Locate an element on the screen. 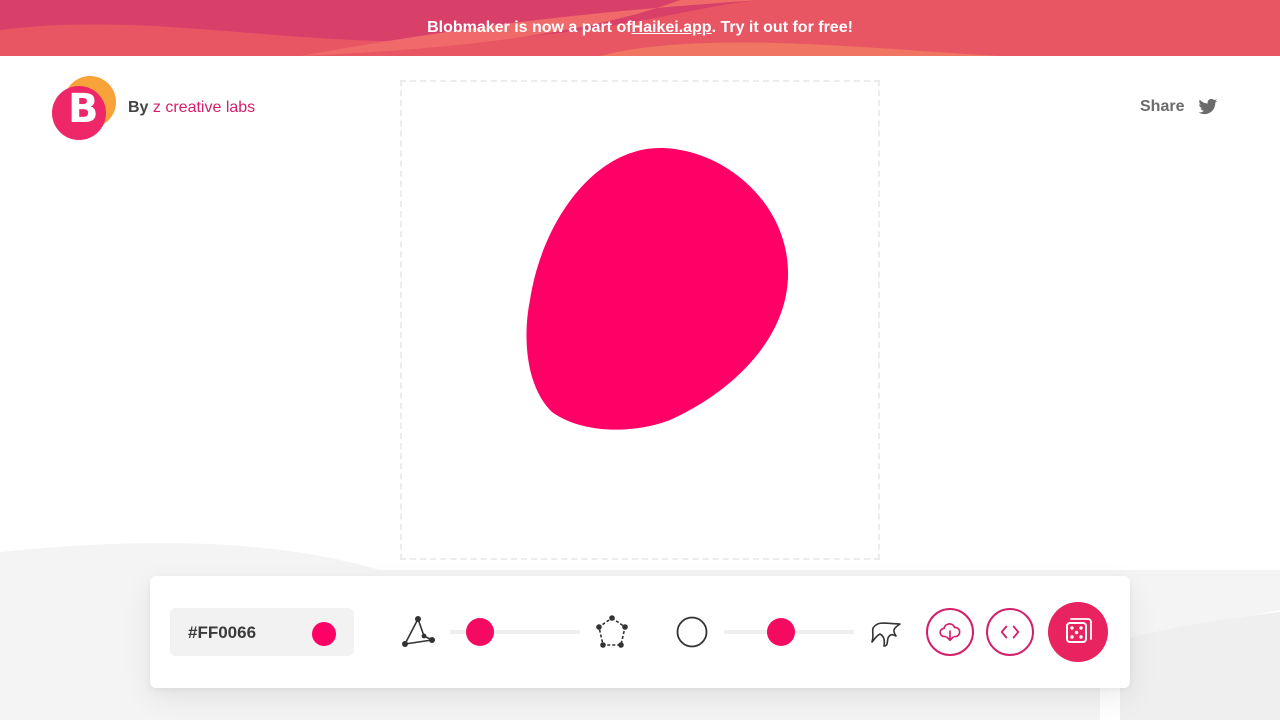 This screenshot has width=1280, height=720. randomize-button is located at coordinates (1078, 632).